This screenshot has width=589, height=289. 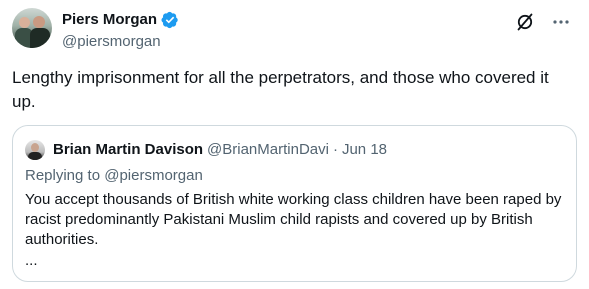 What do you see at coordinates (153, 175) in the screenshot?
I see `replying-mention: @piersmorgan` at bounding box center [153, 175].